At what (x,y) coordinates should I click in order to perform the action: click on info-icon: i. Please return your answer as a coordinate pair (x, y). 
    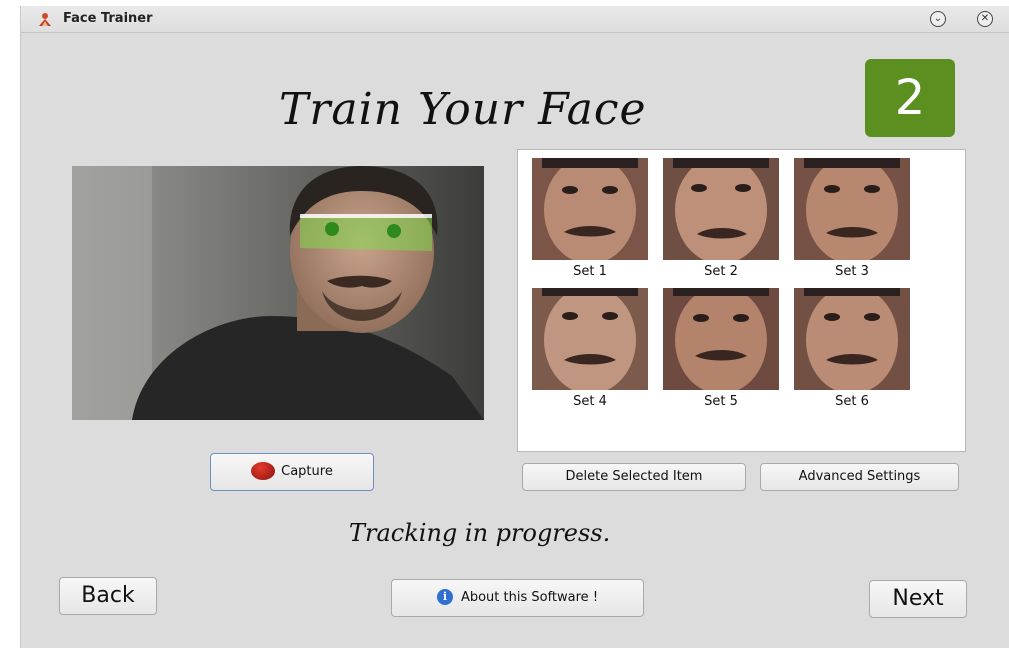
    Looking at the image, I should click on (444, 596).